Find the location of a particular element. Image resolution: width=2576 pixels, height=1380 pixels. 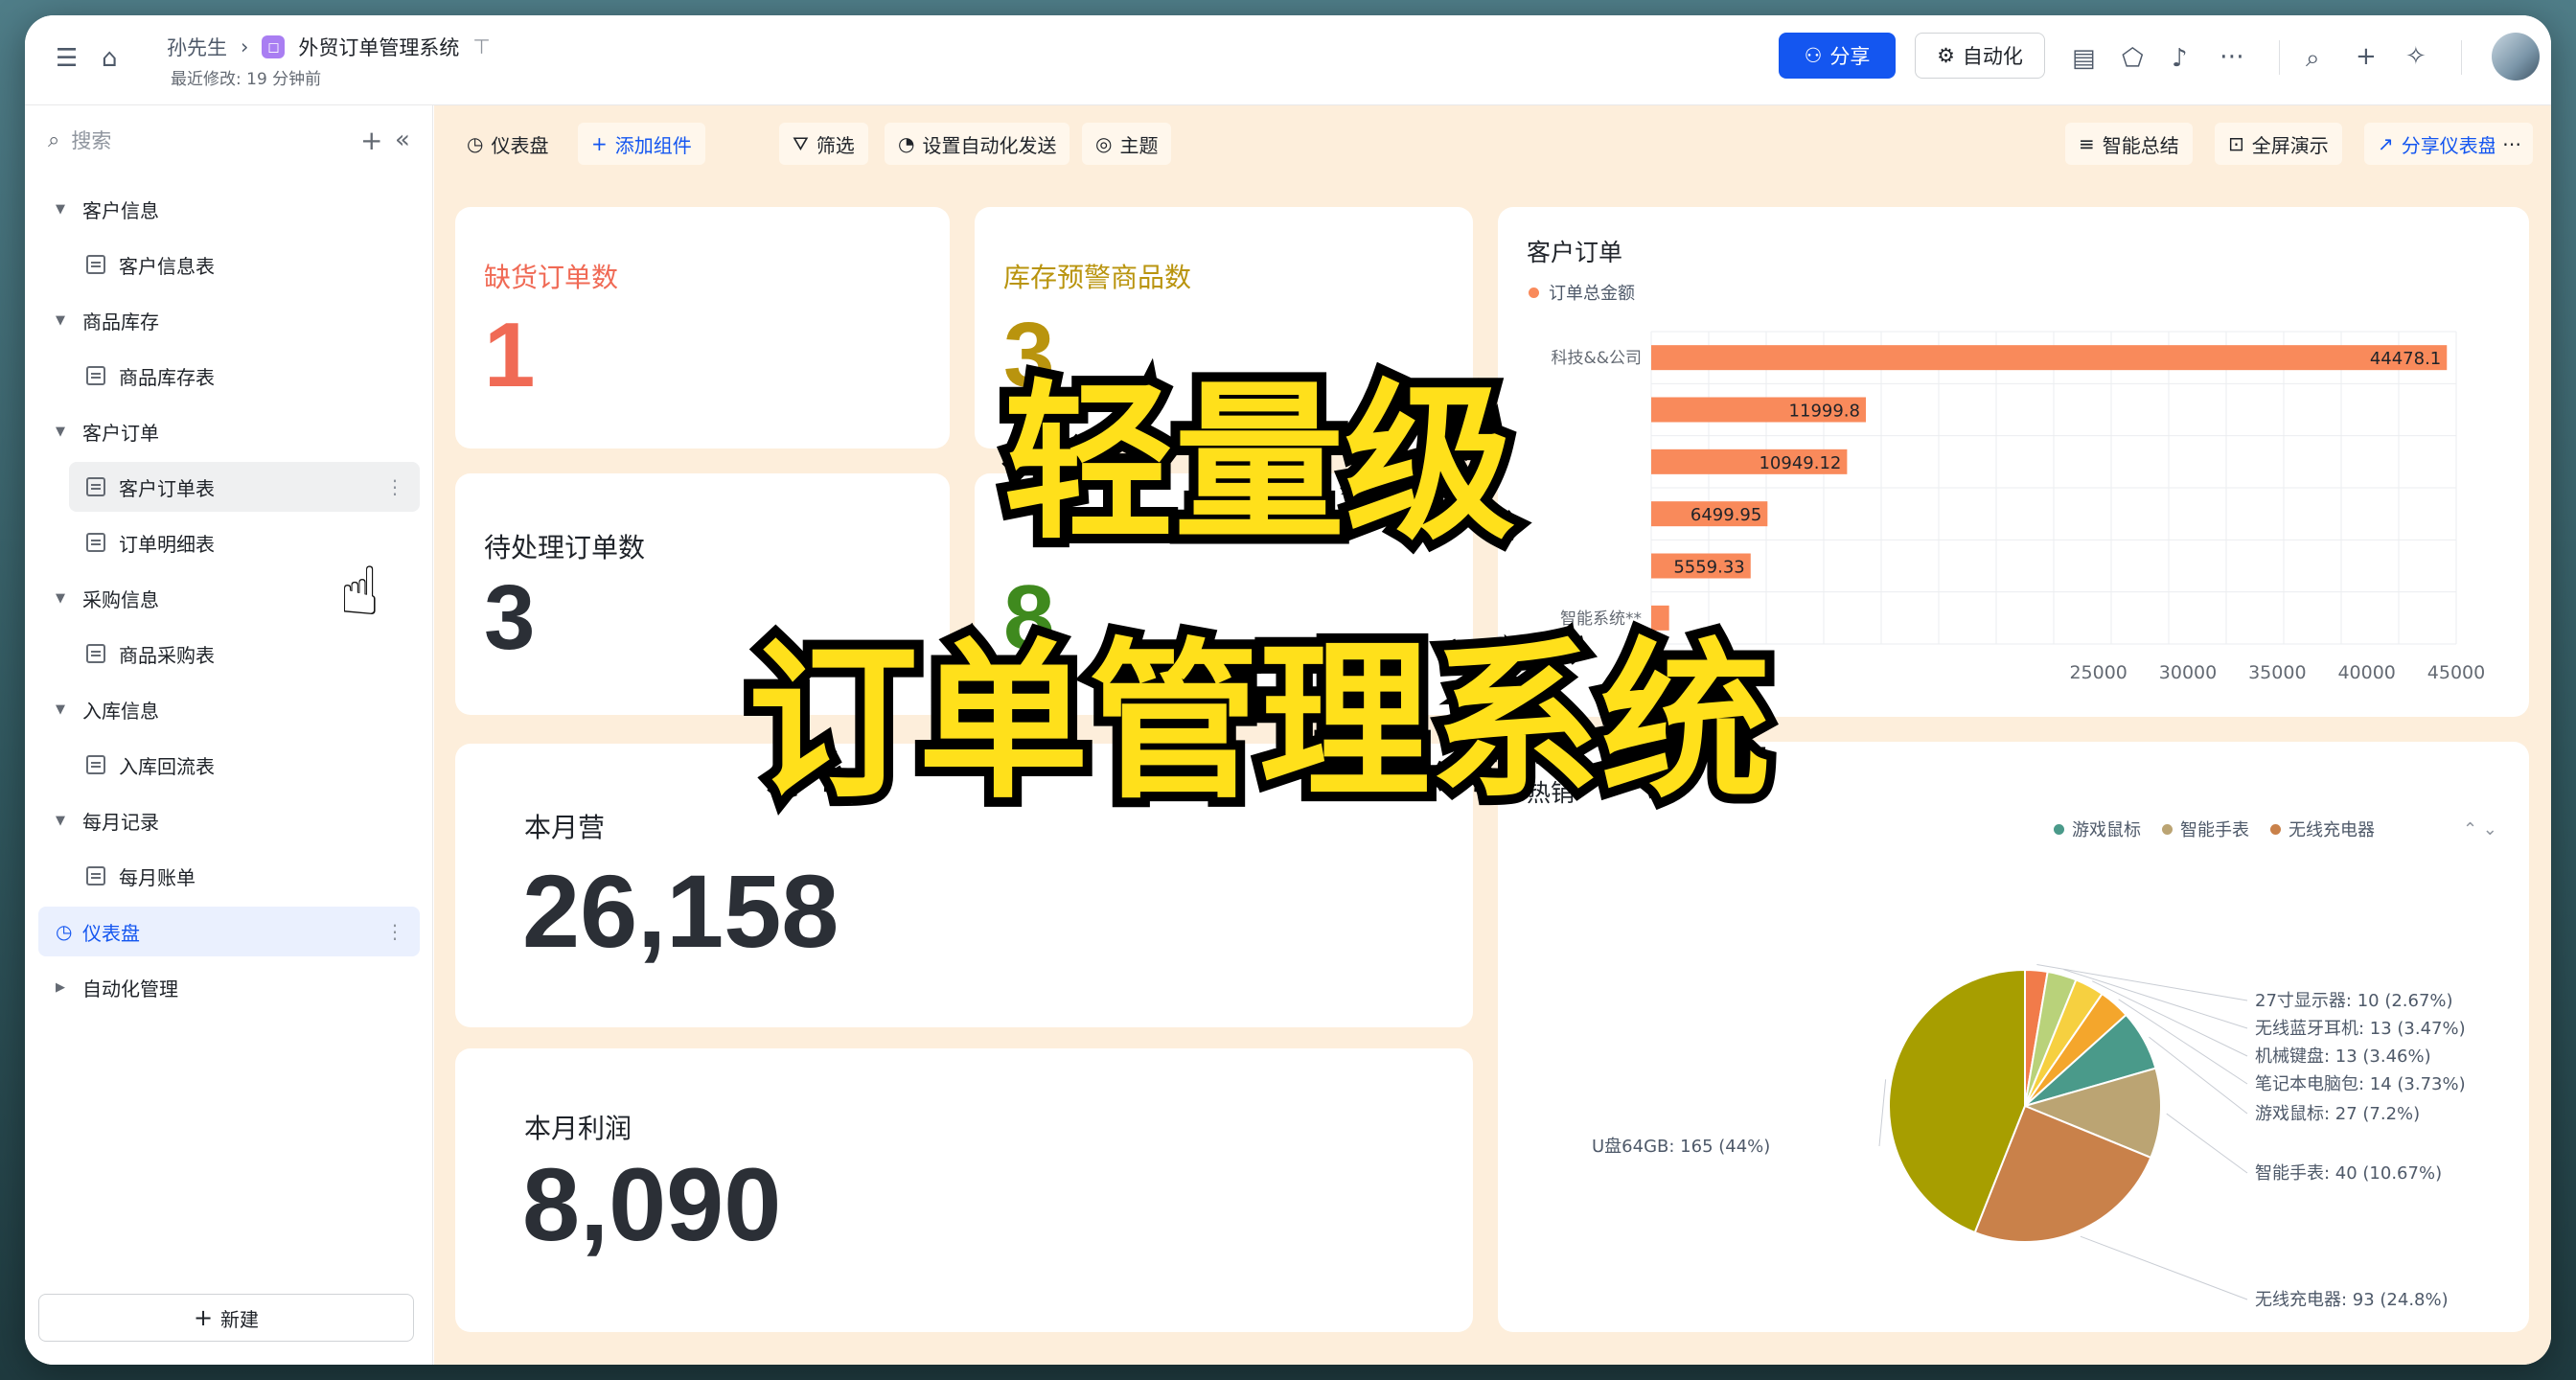

pie-slice-label: 智能手表: 40 (10.67%) is located at coordinates (2348, 1173).